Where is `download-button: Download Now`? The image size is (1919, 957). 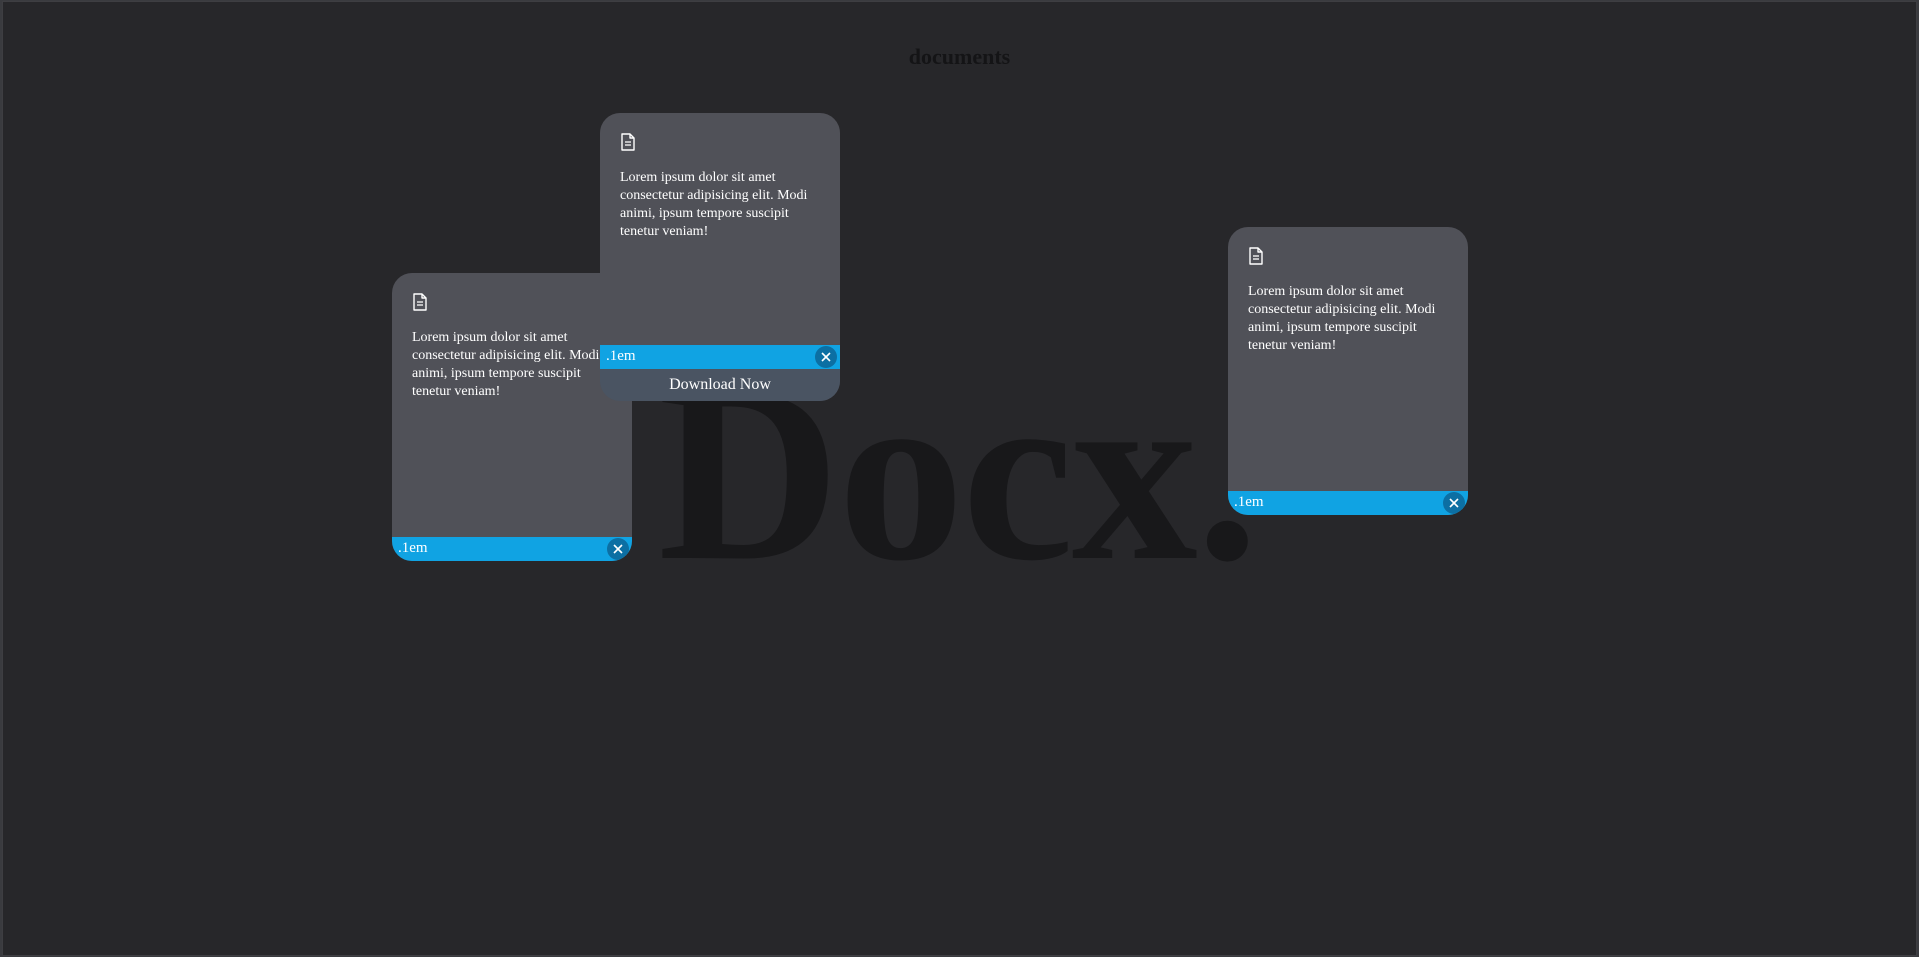
download-button: Download Now is located at coordinates (720, 385).